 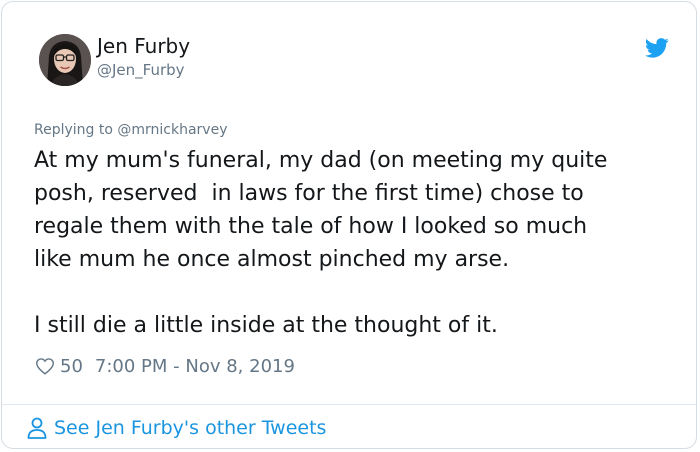 What do you see at coordinates (131, 130) in the screenshot?
I see `reply-context: Replying to @mrnickharvey` at bounding box center [131, 130].